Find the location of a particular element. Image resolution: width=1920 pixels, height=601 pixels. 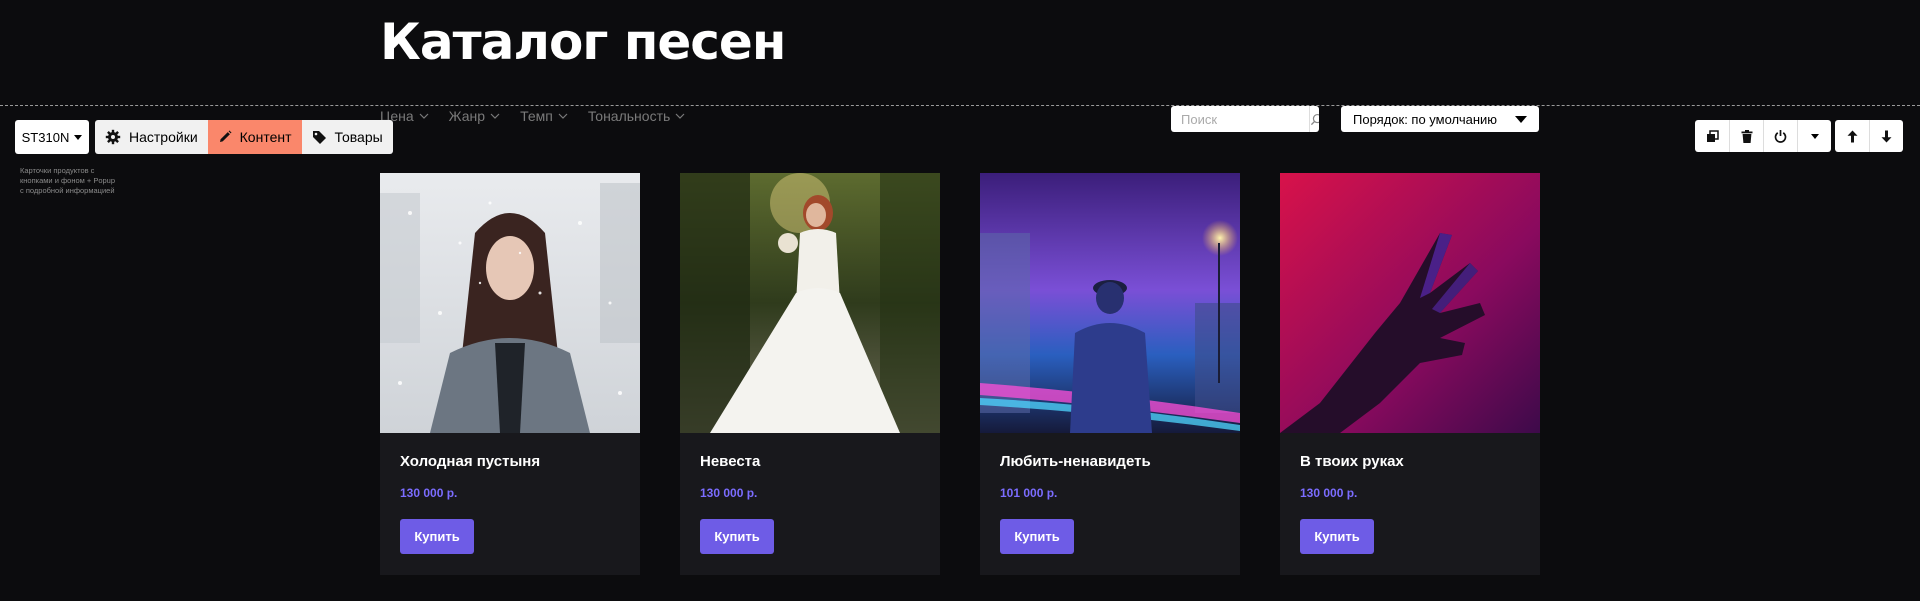

product-price: 101 000 р. is located at coordinates (1029, 493).